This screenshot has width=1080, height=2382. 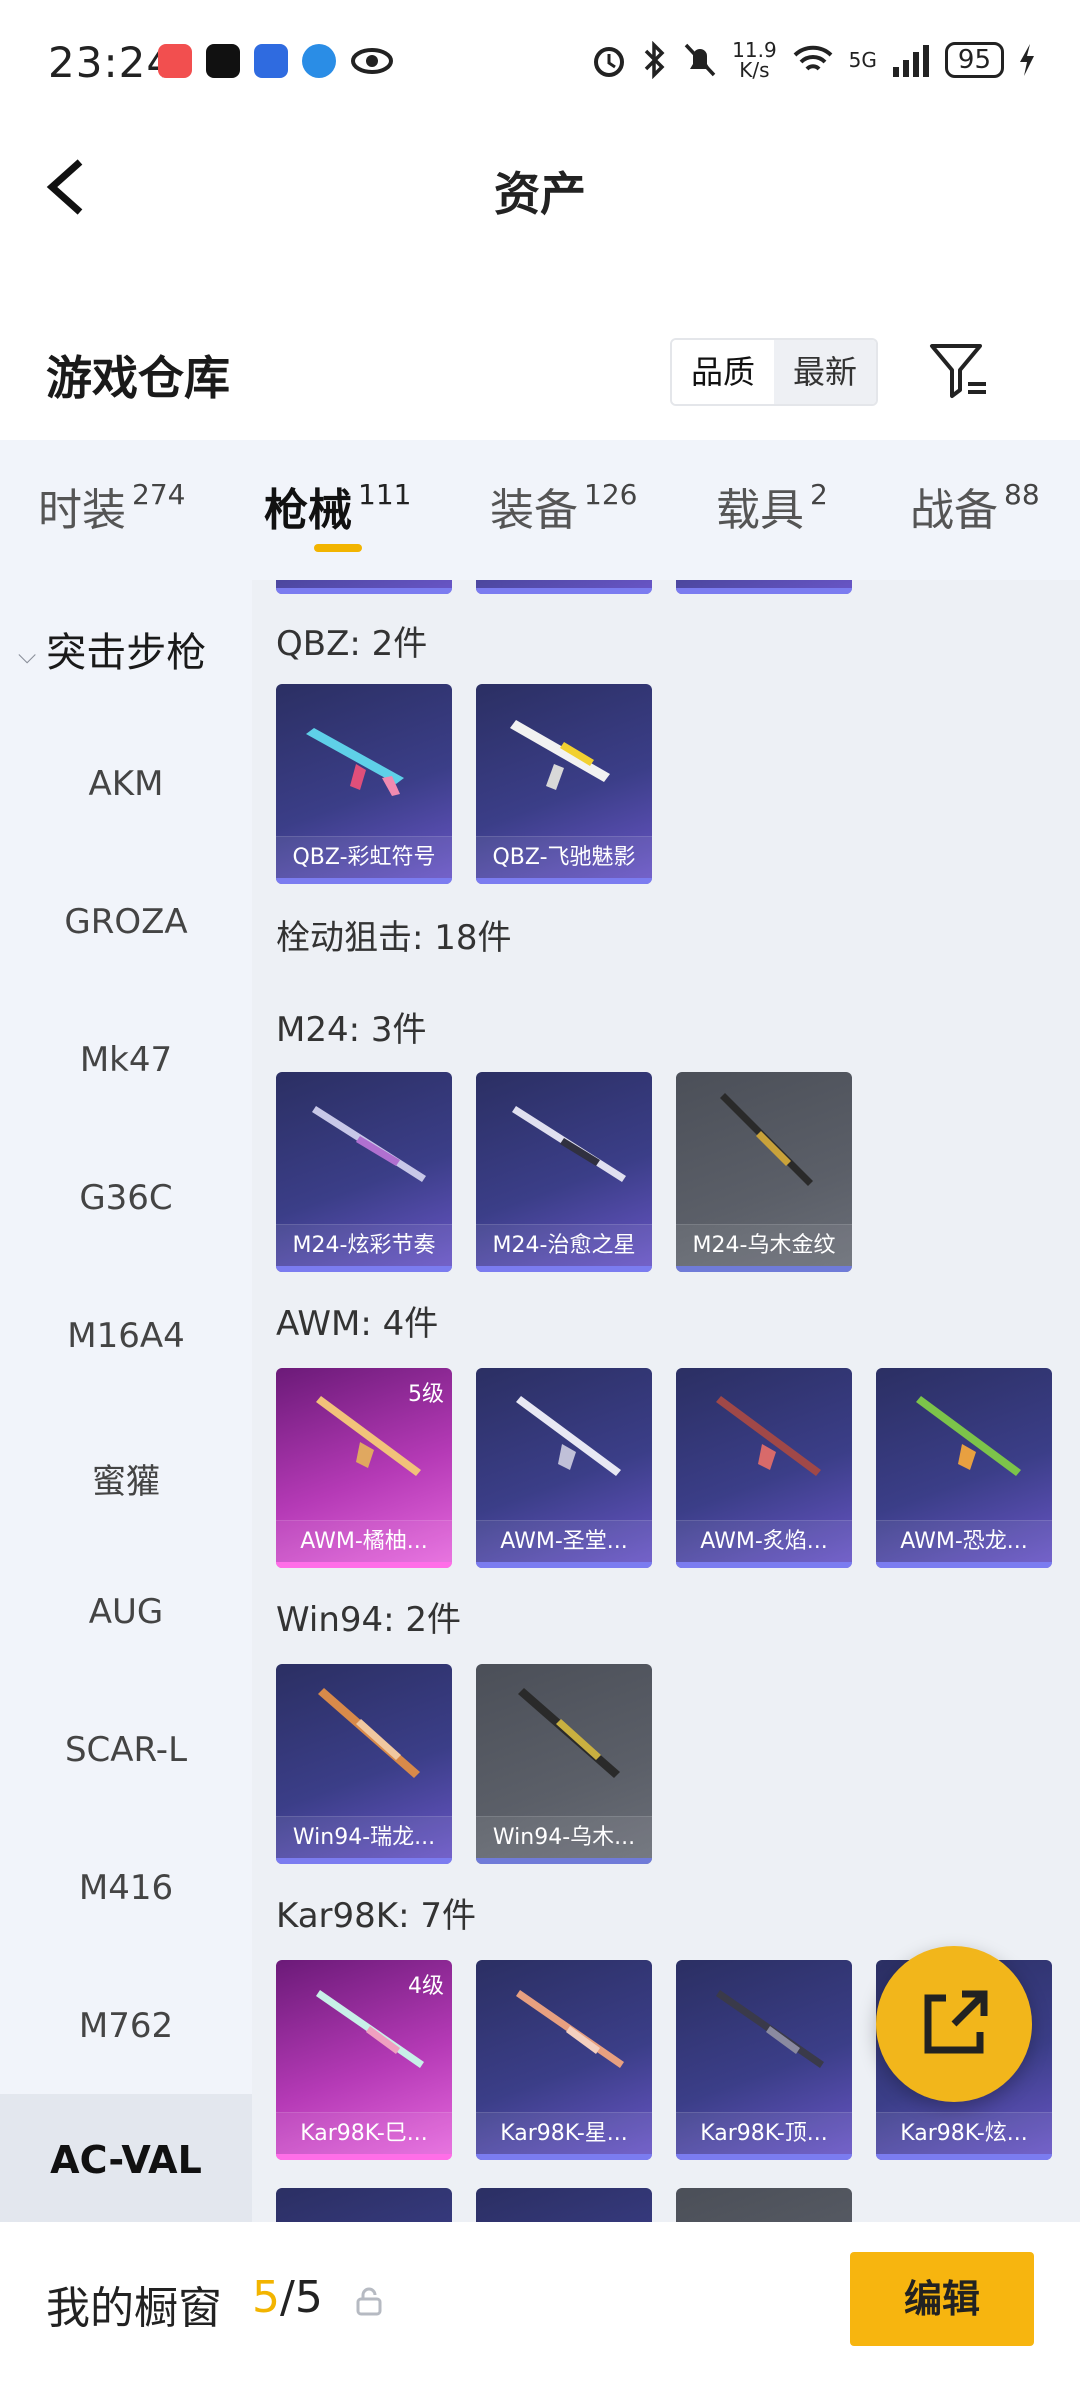 I want to click on card-caption: QBZ-飞驰魅影, so click(x=564, y=857).